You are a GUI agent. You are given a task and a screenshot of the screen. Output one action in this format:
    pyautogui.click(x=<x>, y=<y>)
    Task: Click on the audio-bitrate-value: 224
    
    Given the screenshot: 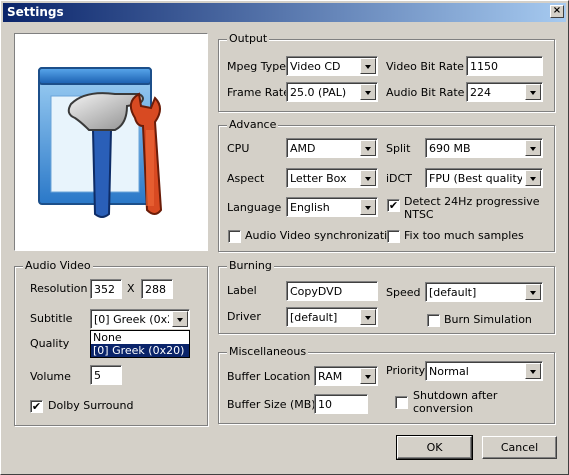 What is the action you would take?
    pyautogui.click(x=480, y=92)
    